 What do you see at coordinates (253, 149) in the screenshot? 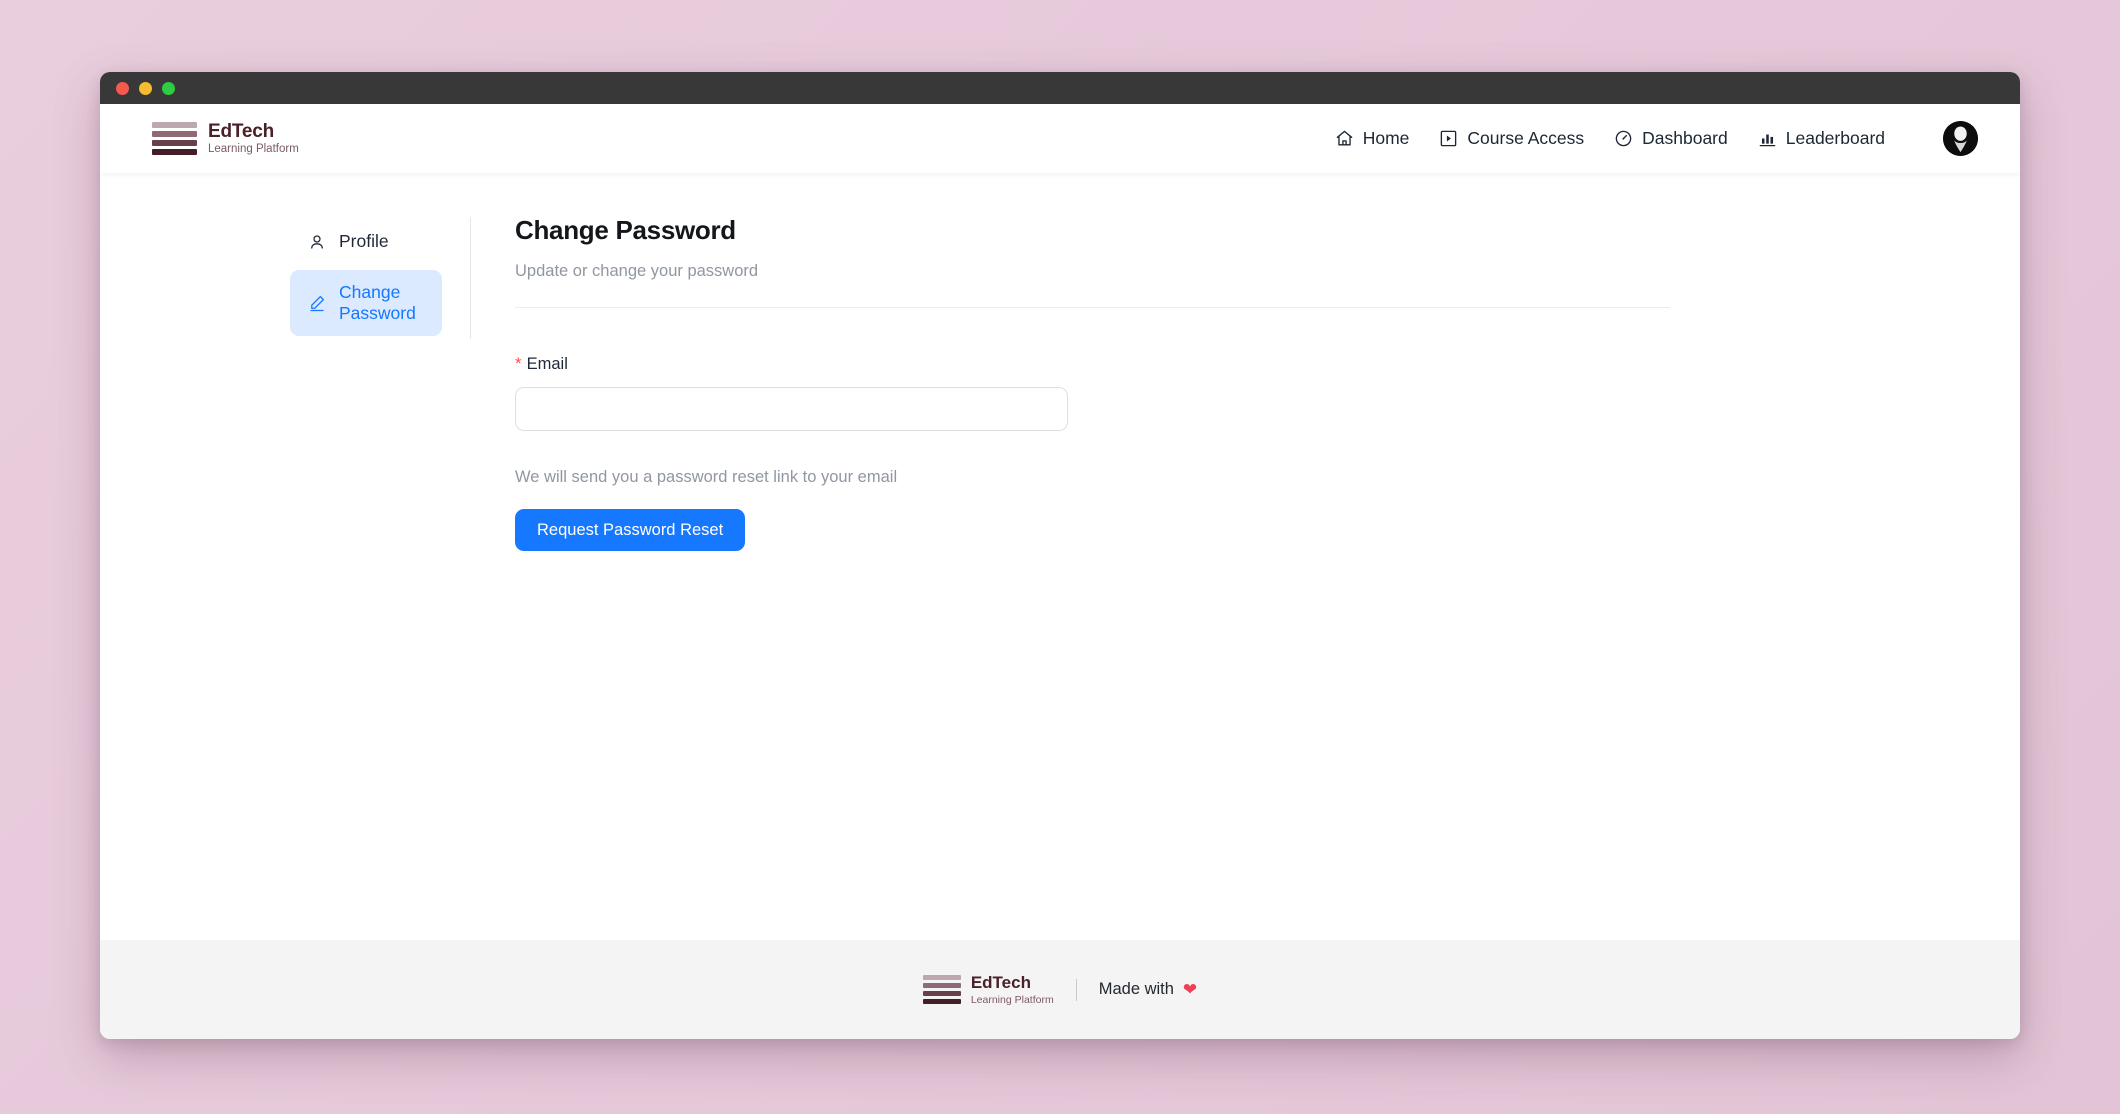
I see `logo-subtitle: Learning Platform` at bounding box center [253, 149].